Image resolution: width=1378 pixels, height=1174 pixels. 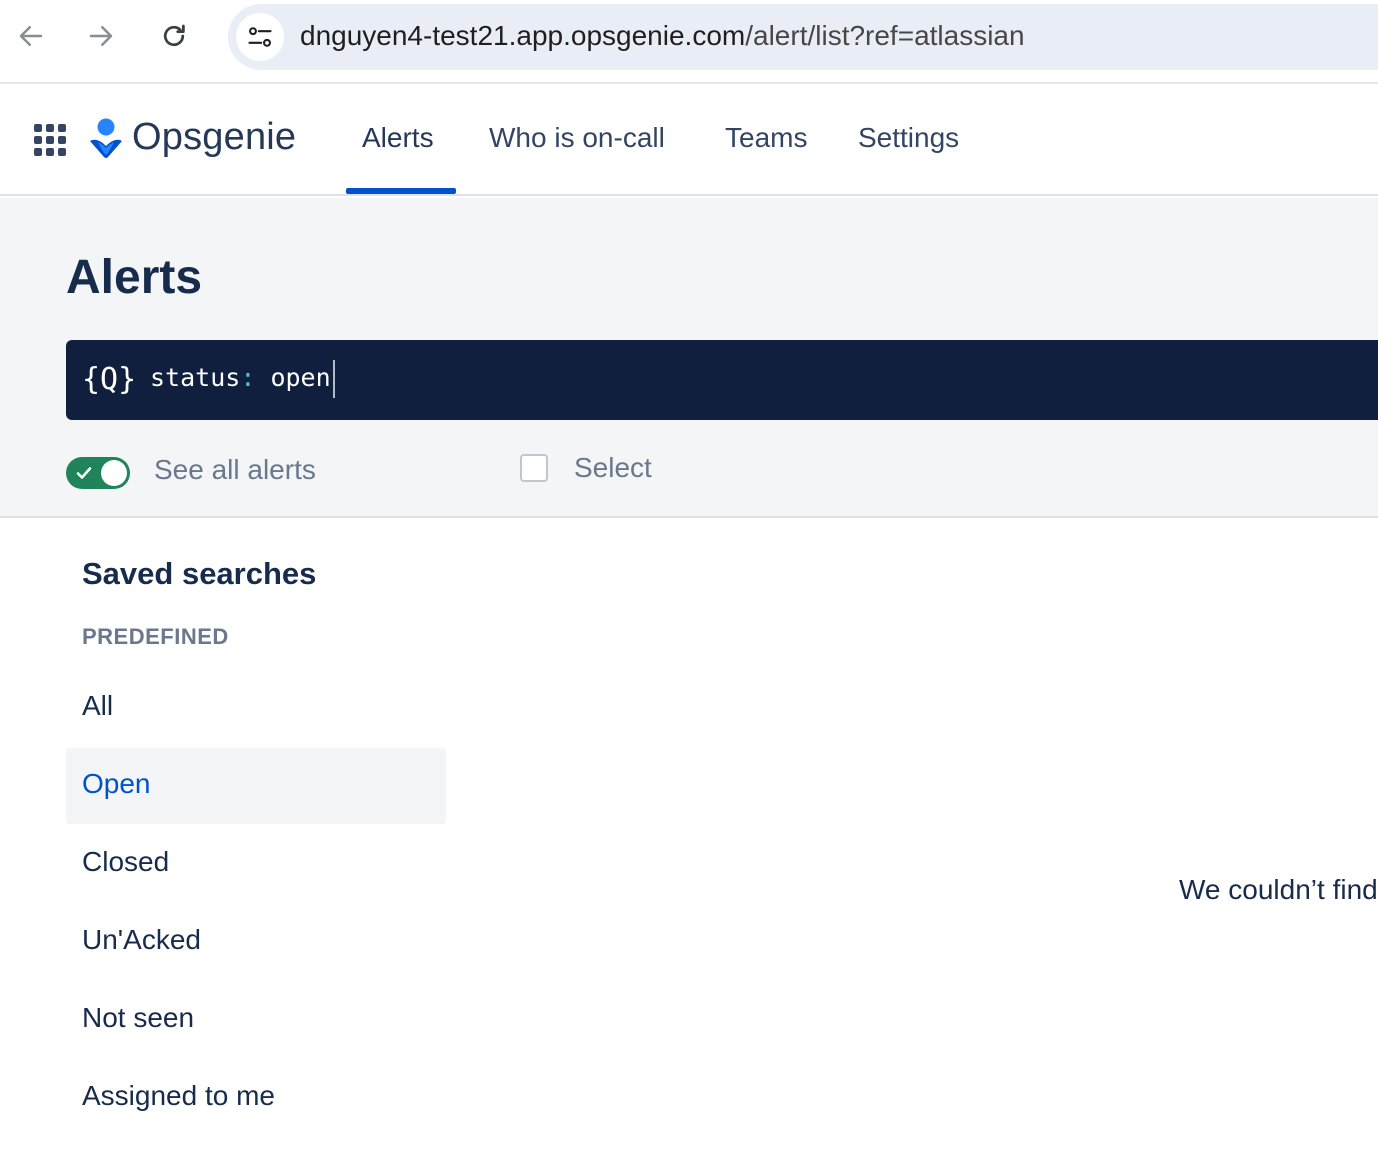 What do you see at coordinates (256, 708) in the screenshot?
I see `saved-search-all: All` at bounding box center [256, 708].